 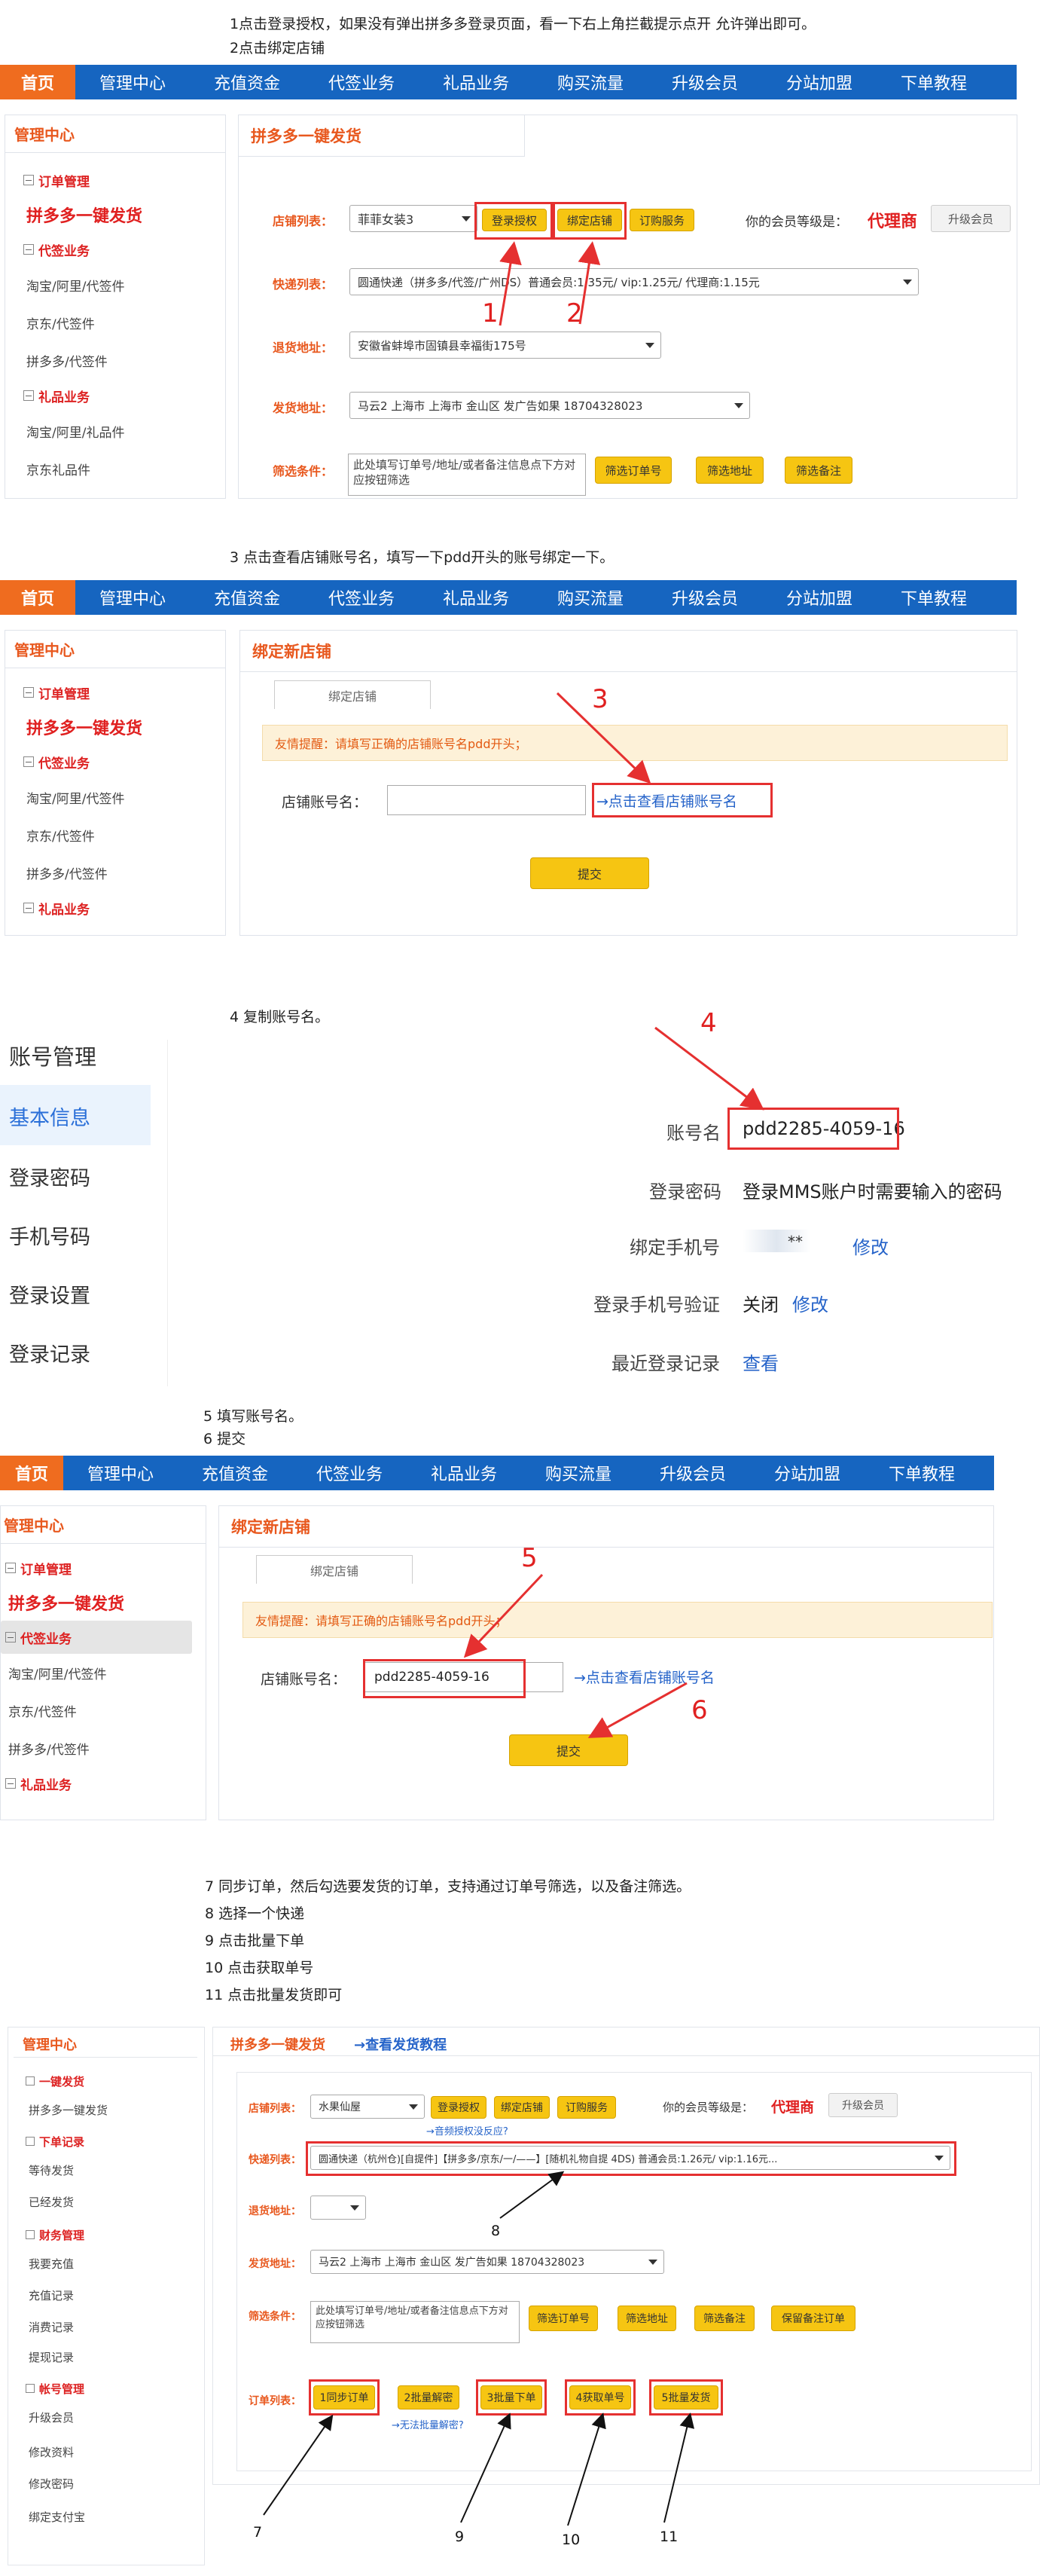 I want to click on sidebar-item-pending: 等待发货, so click(x=51, y=2170).